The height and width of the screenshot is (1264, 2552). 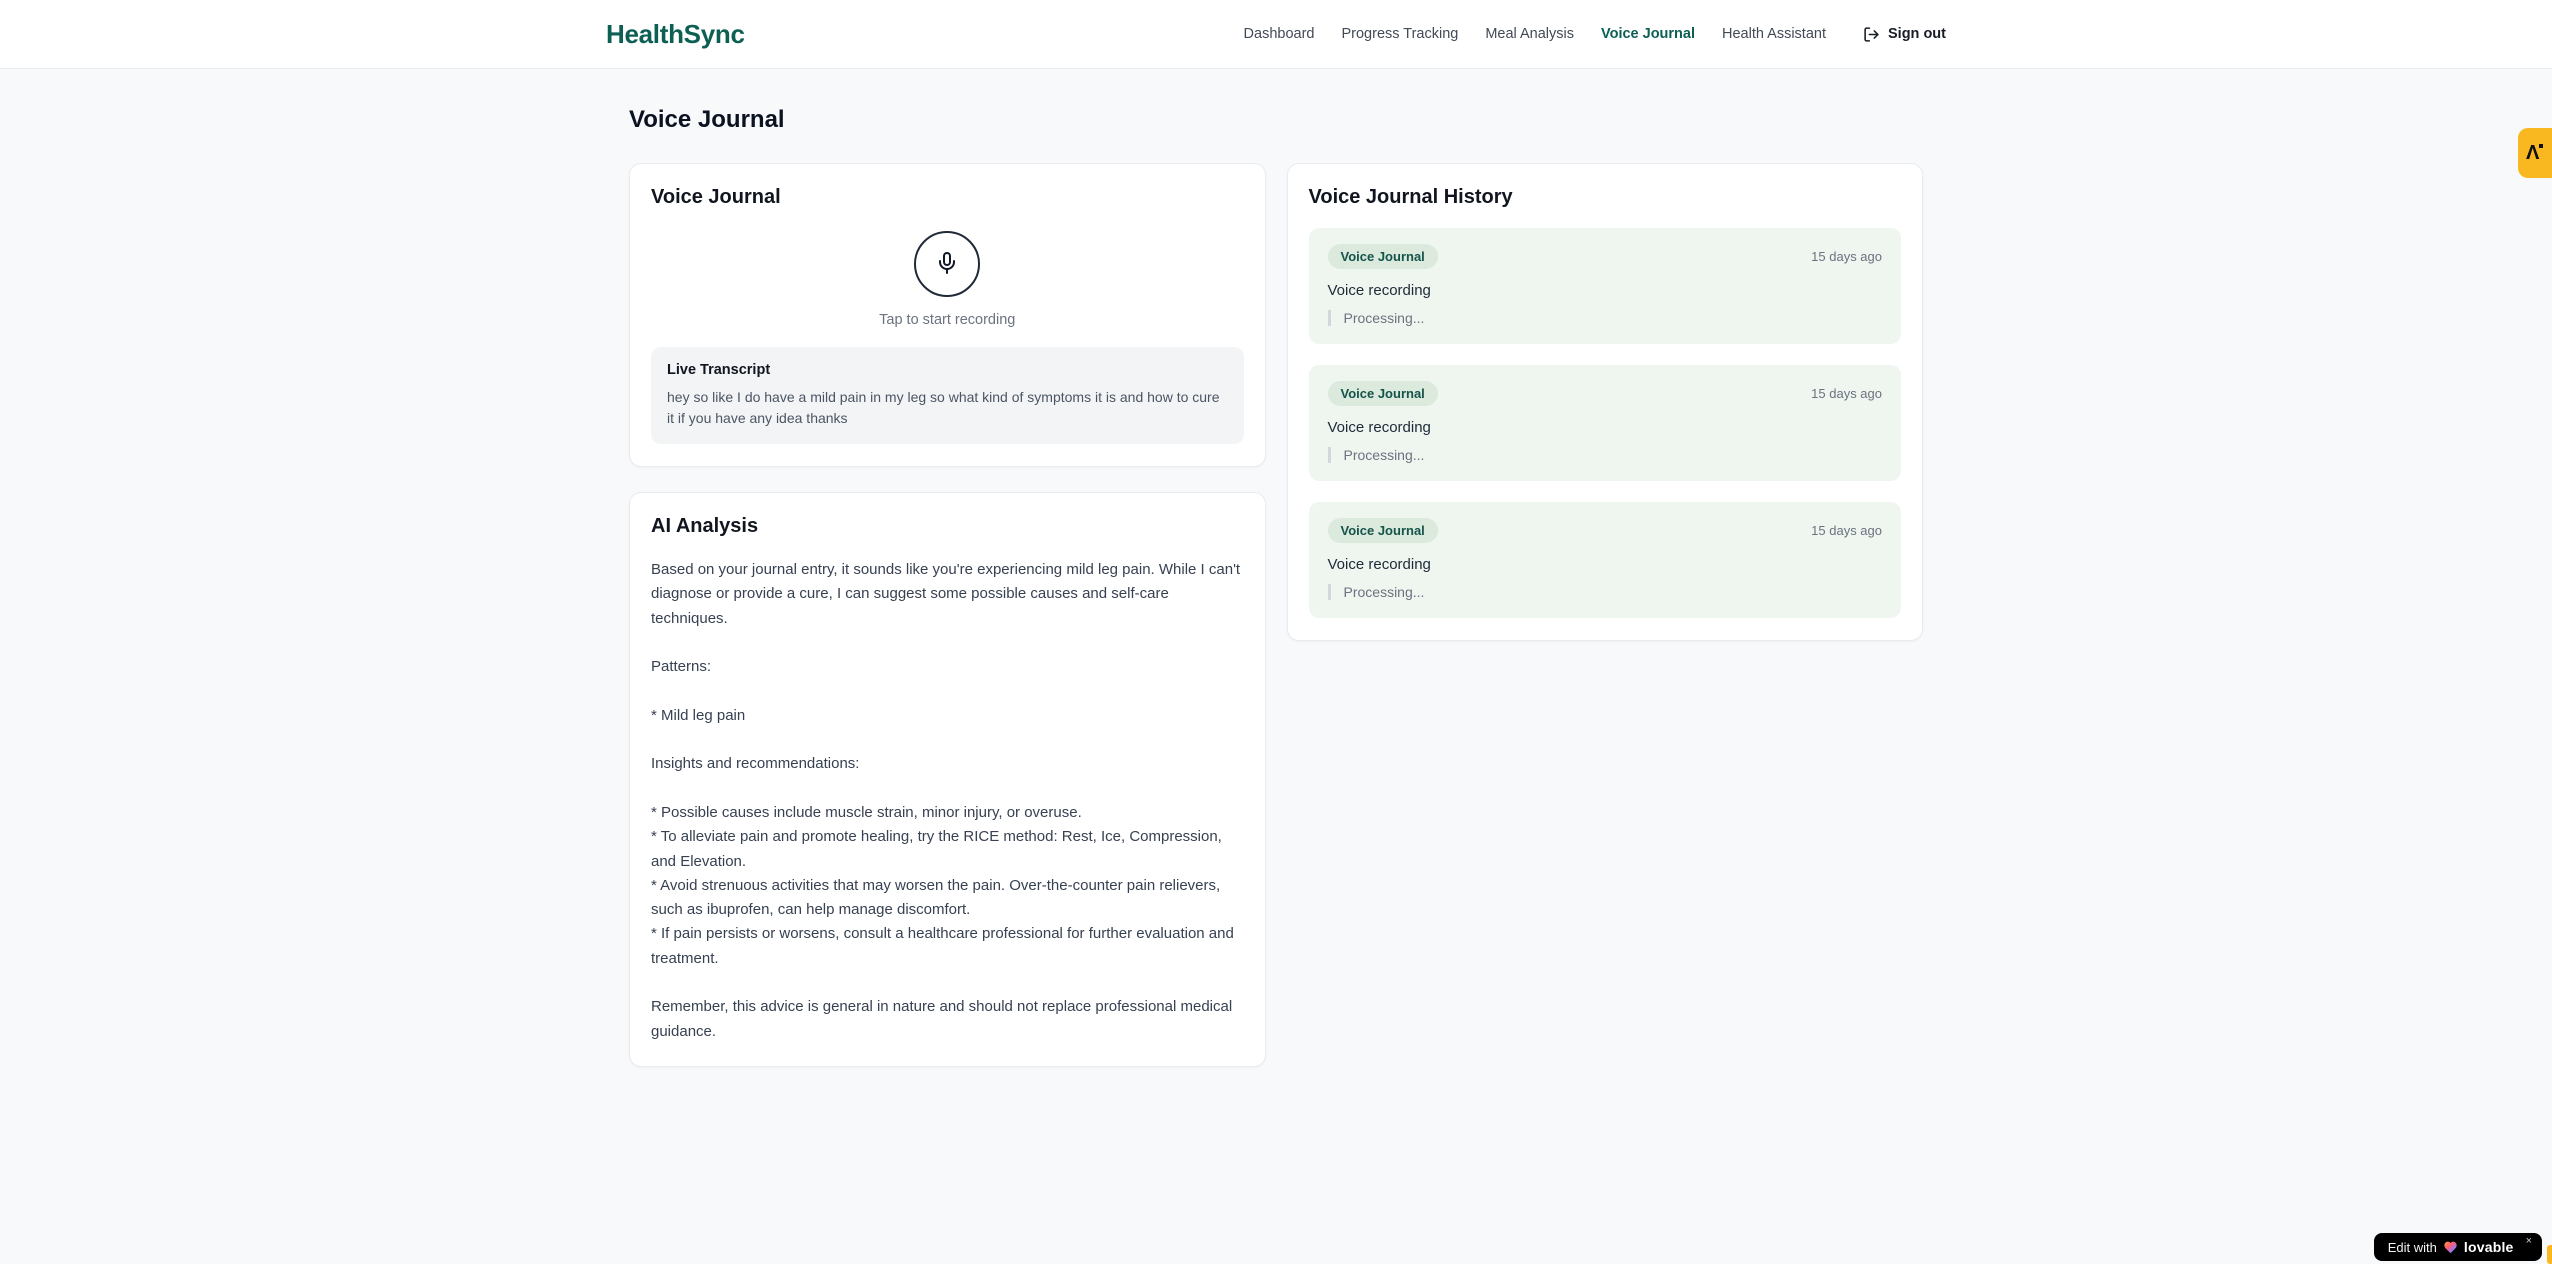 What do you see at coordinates (1410, 197) in the screenshot?
I see `history-card-title: Voice Journal History` at bounding box center [1410, 197].